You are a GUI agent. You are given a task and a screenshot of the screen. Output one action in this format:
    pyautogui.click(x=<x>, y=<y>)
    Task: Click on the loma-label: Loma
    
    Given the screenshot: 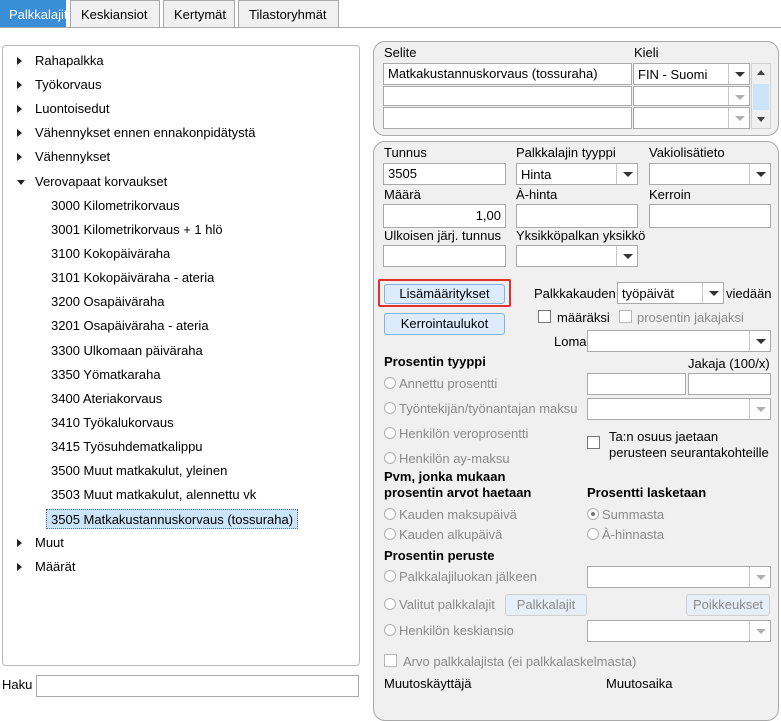 What is the action you would take?
    pyautogui.click(x=570, y=341)
    